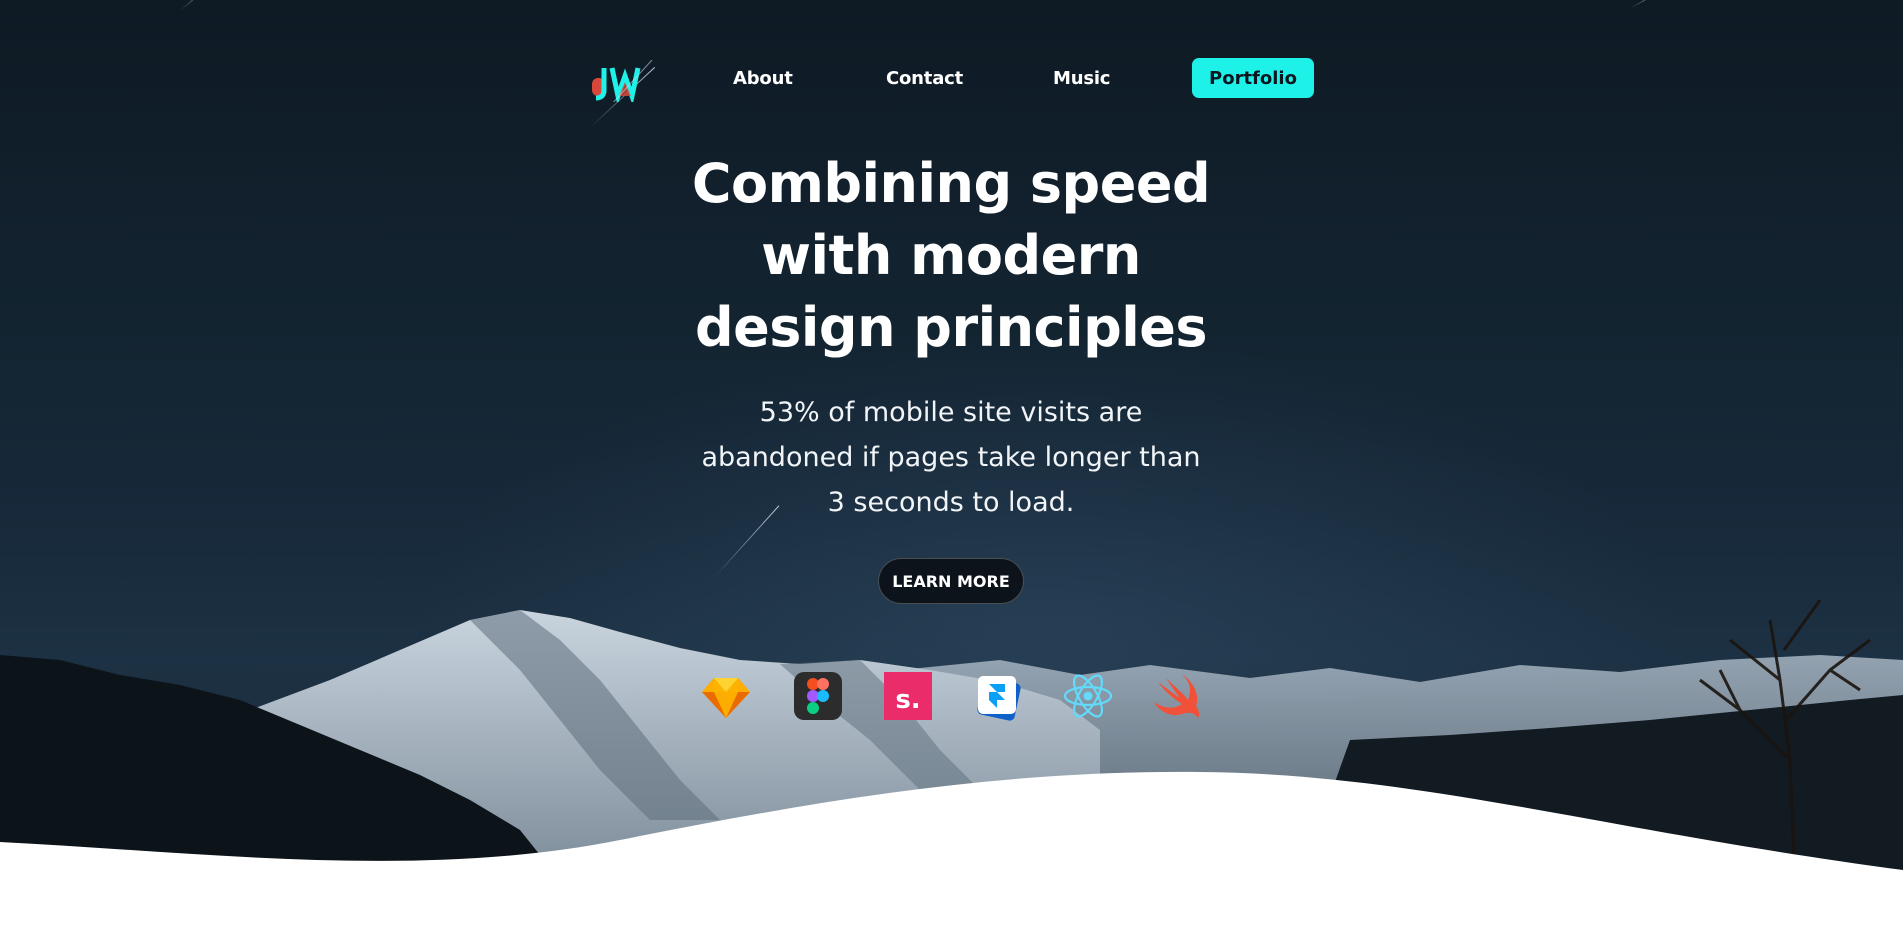 The image size is (1903, 937). Describe the element at coordinates (1253, 78) in the screenshot. I see `portfolio-button: Portfolio` at that location.